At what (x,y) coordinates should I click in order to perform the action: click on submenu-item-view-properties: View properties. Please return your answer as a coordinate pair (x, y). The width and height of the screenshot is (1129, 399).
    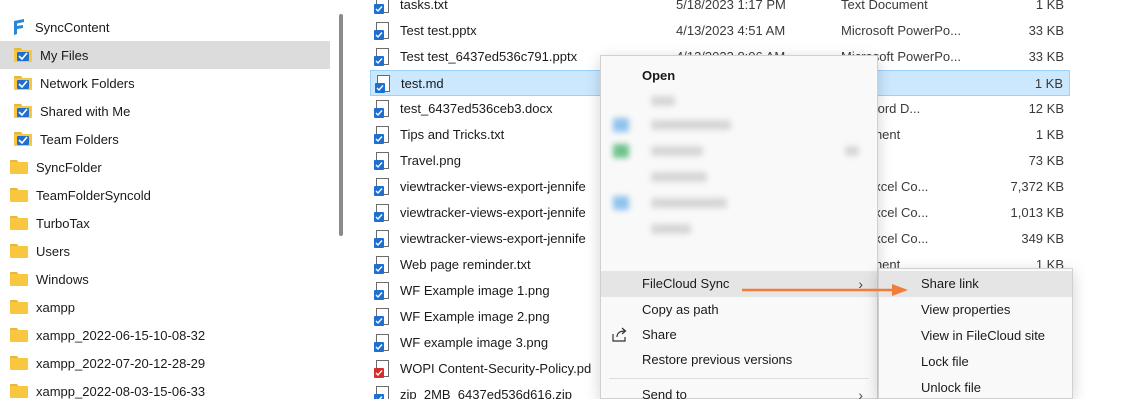
    Looking at the image, I should click on (975, 310).